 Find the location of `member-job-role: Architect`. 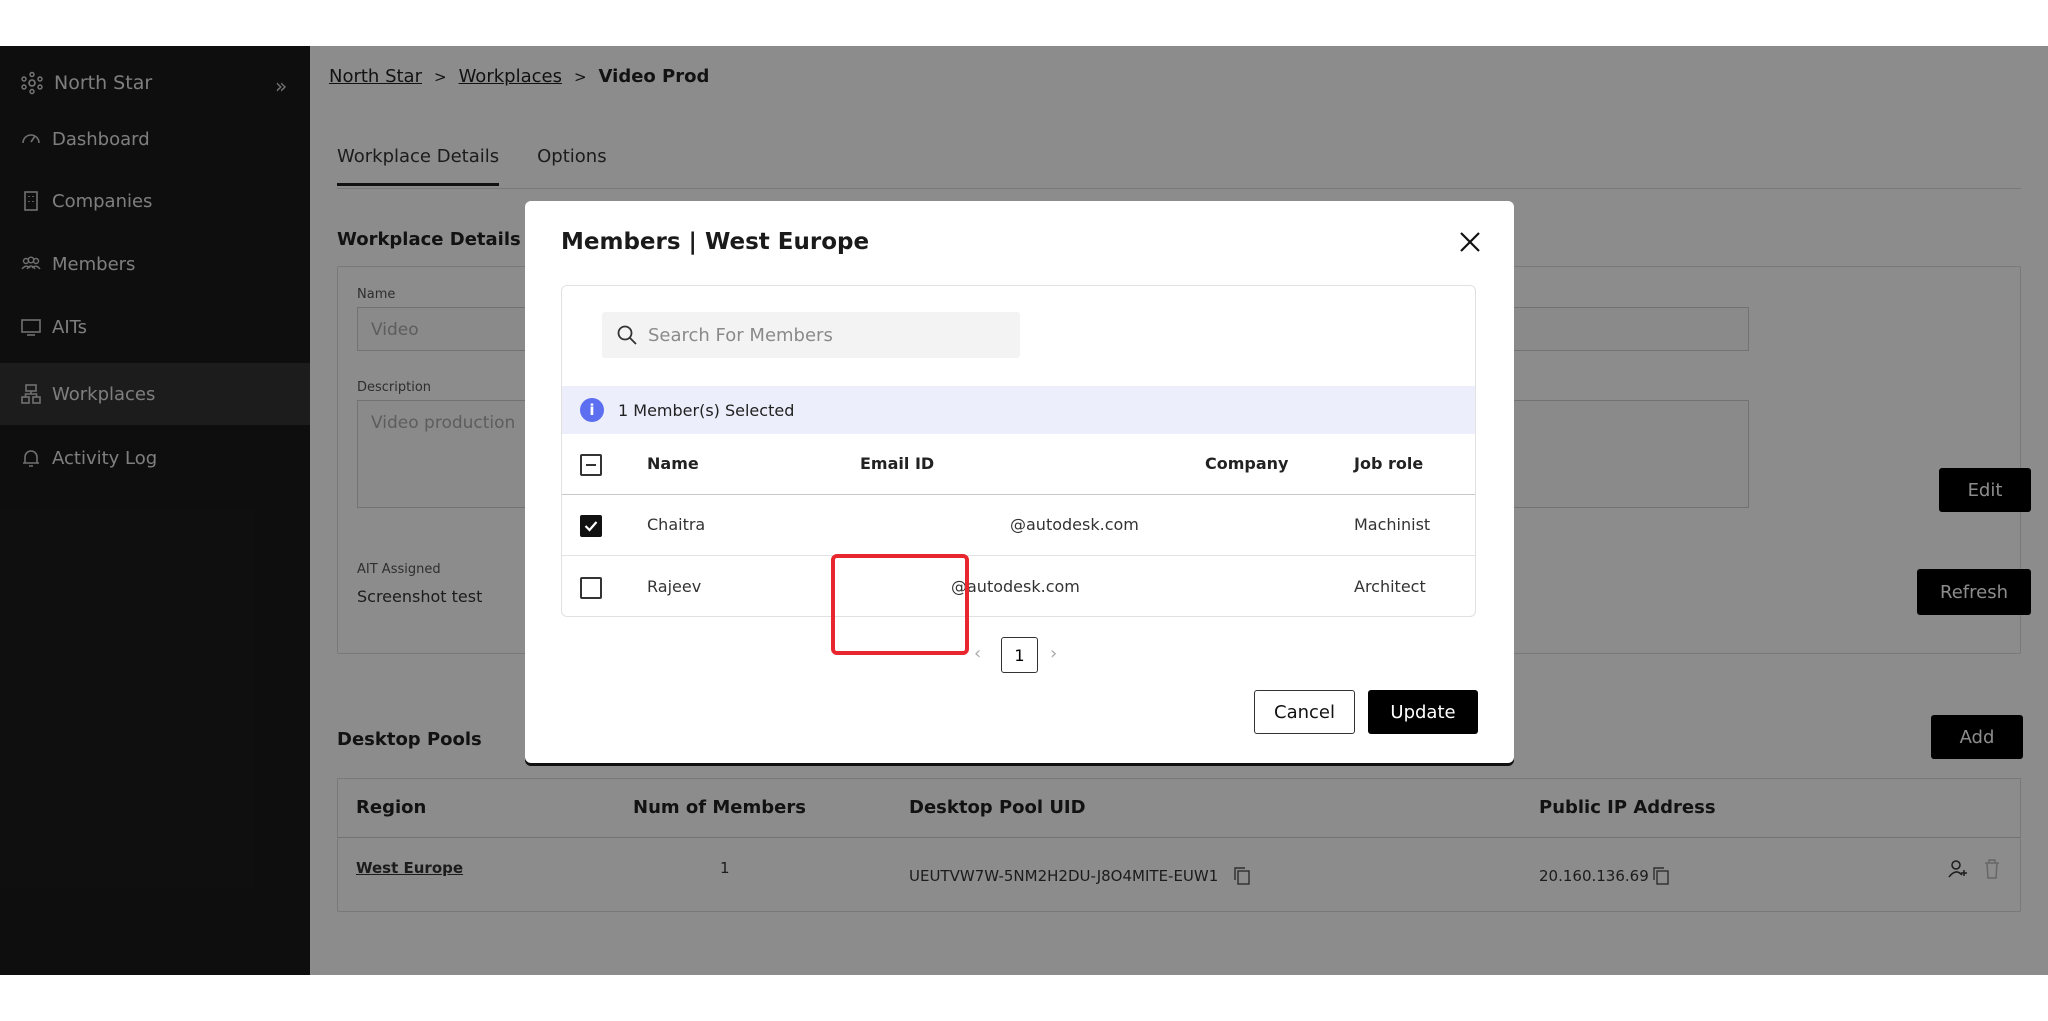

member-job-role: Architect is located at coordinates (1390, 586).